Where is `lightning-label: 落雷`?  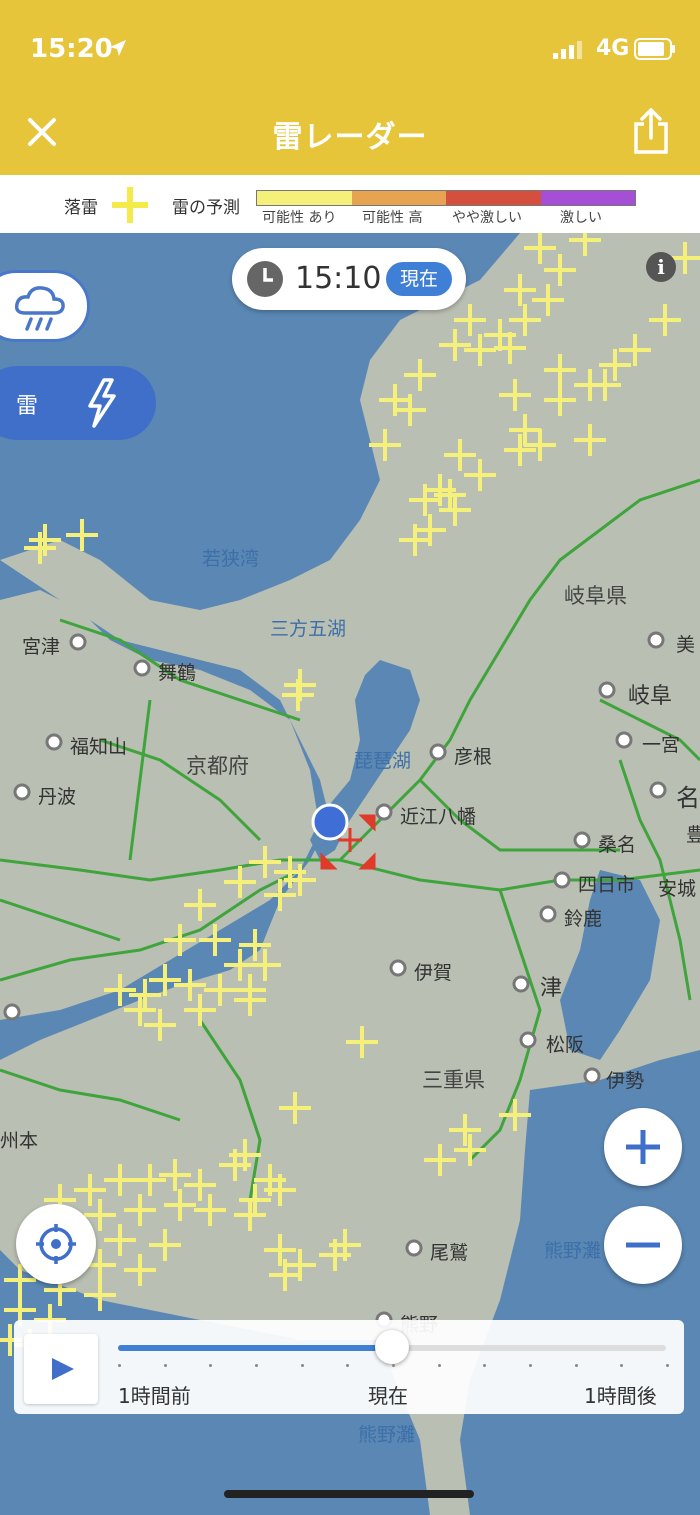 lightning-label: 落雷 is located at coordinates (81, 208).